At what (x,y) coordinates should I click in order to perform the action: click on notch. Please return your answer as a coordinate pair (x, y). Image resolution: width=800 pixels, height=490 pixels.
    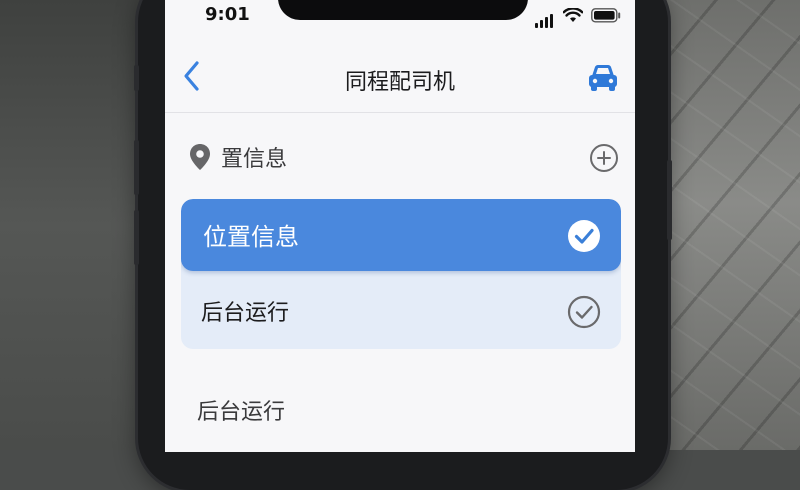
    Looking at the image, I should click on (403, 10).